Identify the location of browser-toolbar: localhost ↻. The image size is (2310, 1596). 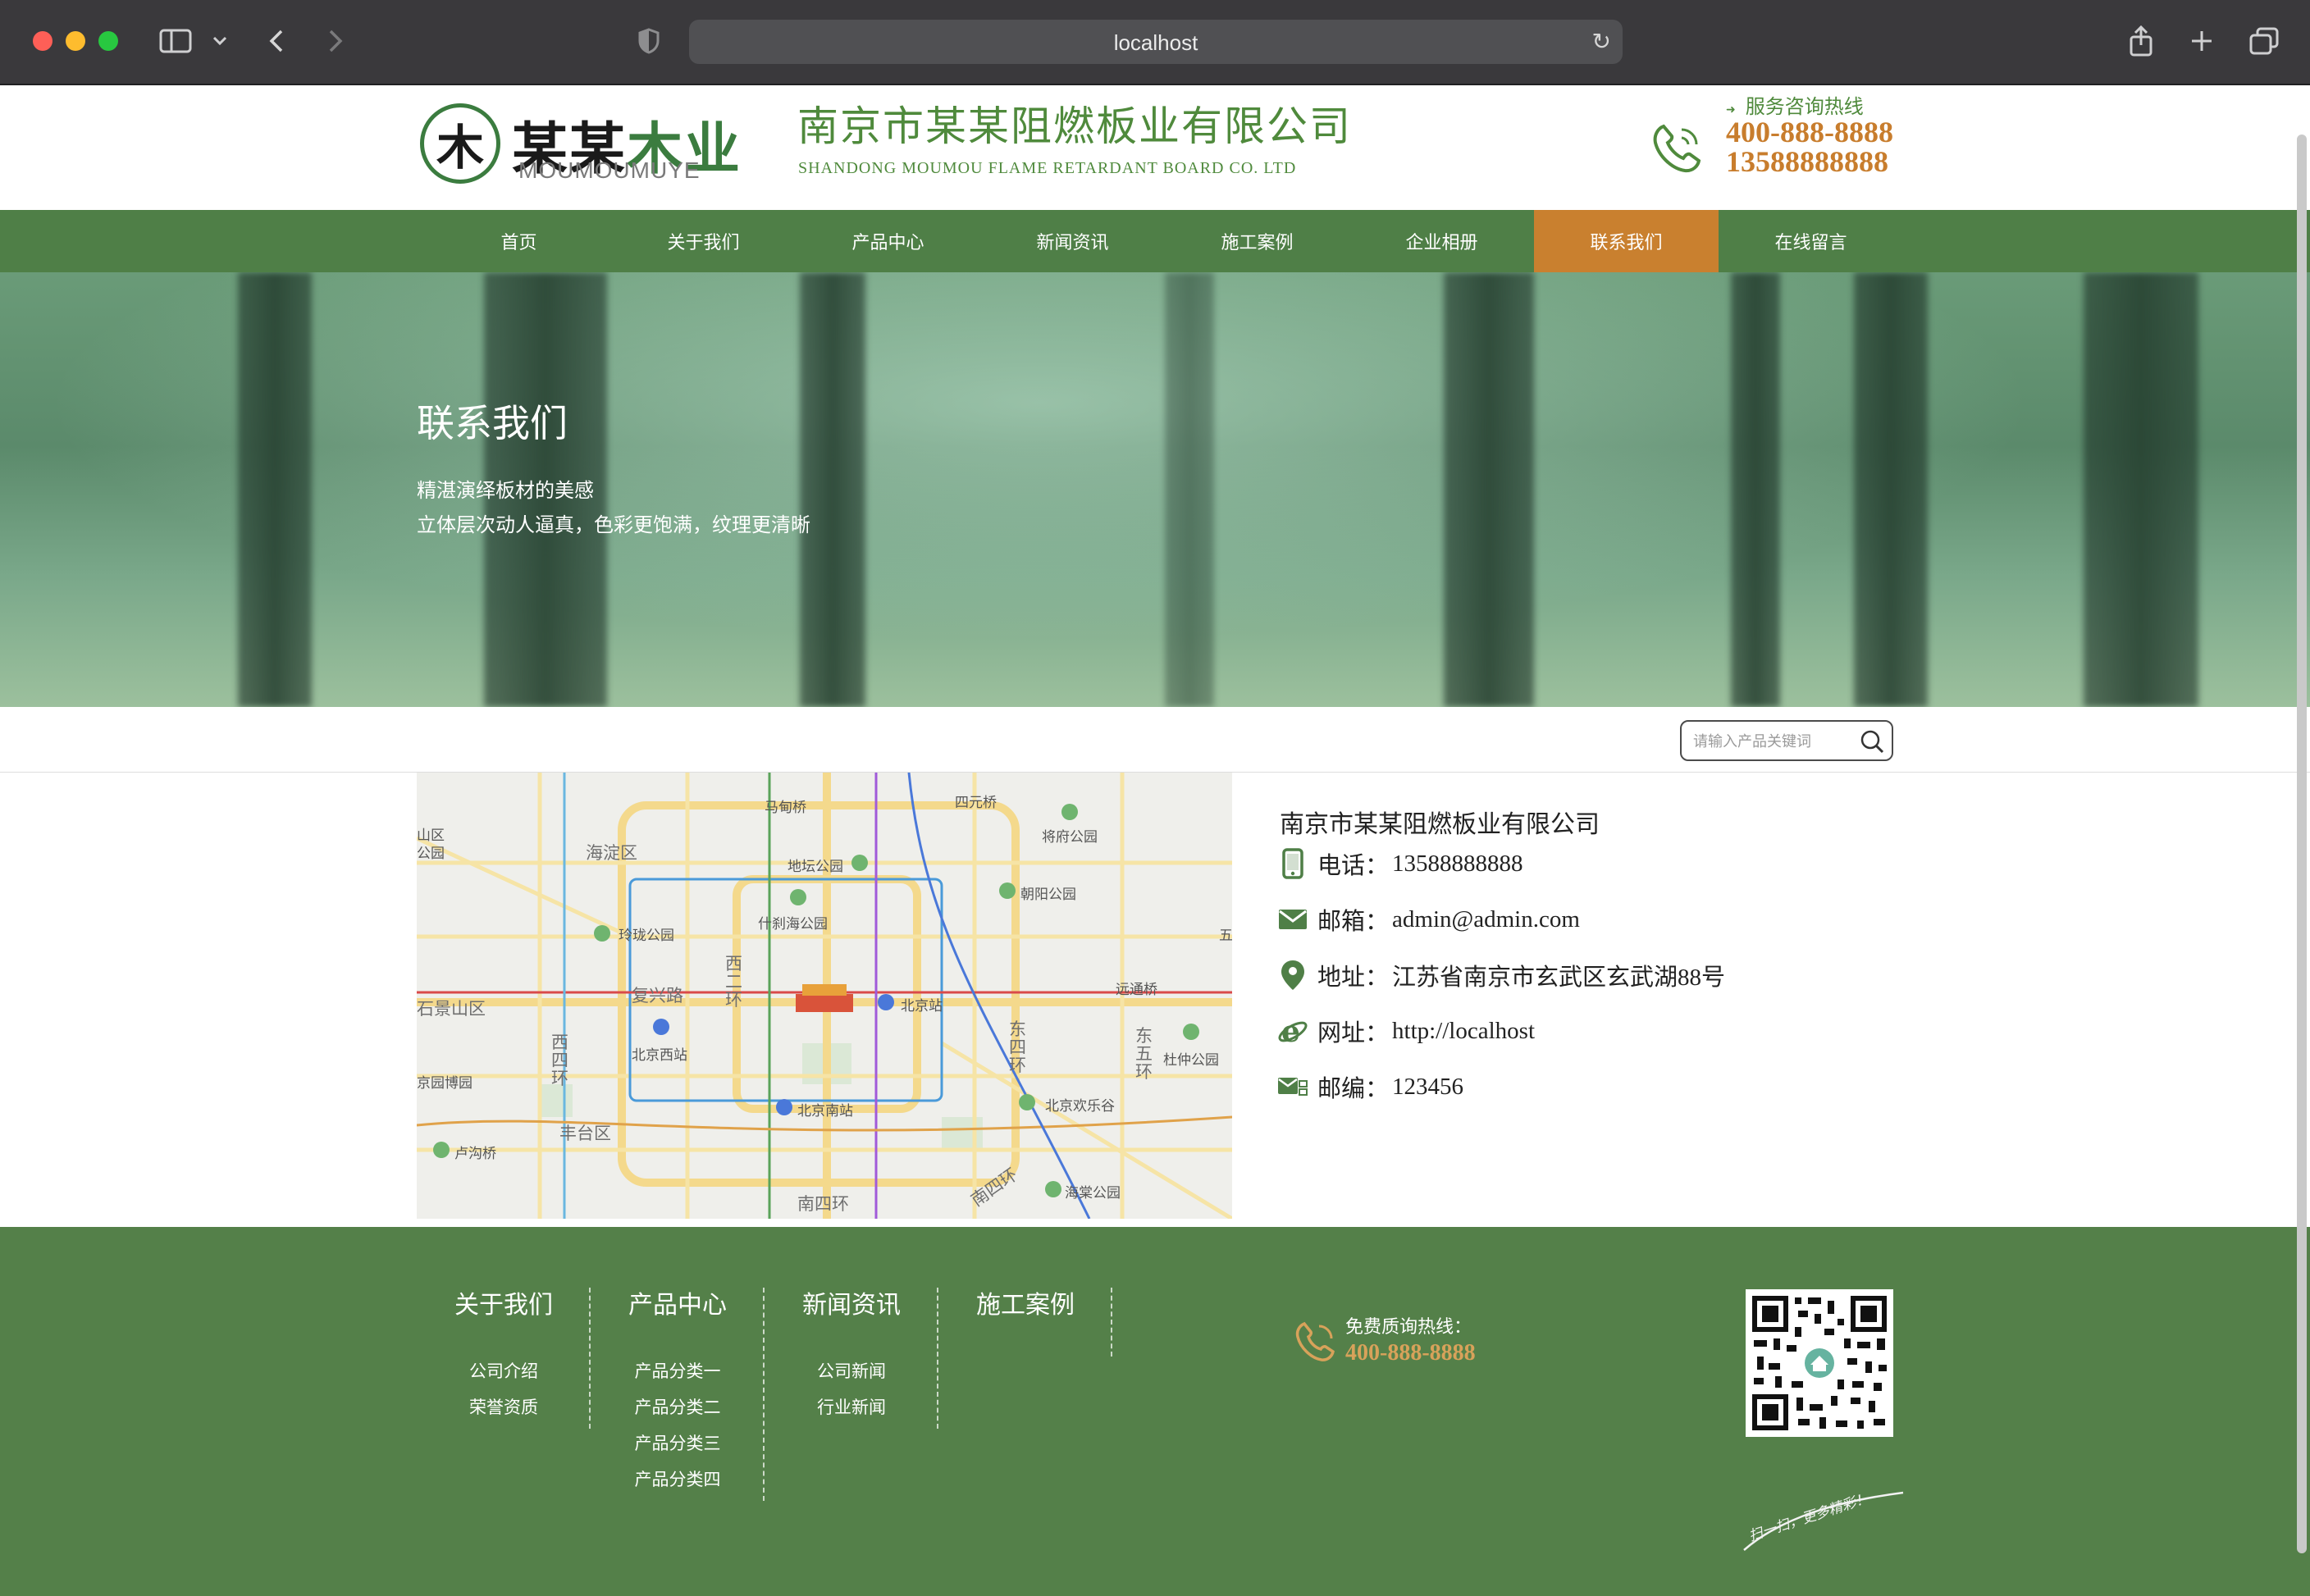
(1155, 42).